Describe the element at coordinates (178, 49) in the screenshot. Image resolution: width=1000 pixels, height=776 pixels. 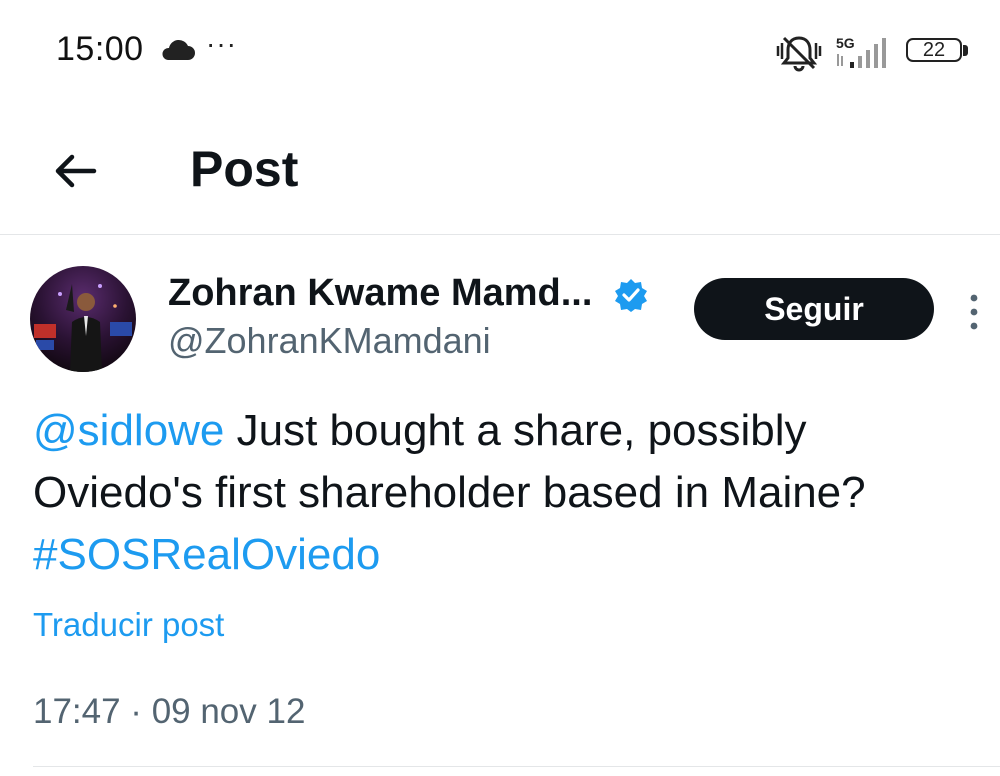
I see `cloud-icon` at that location.